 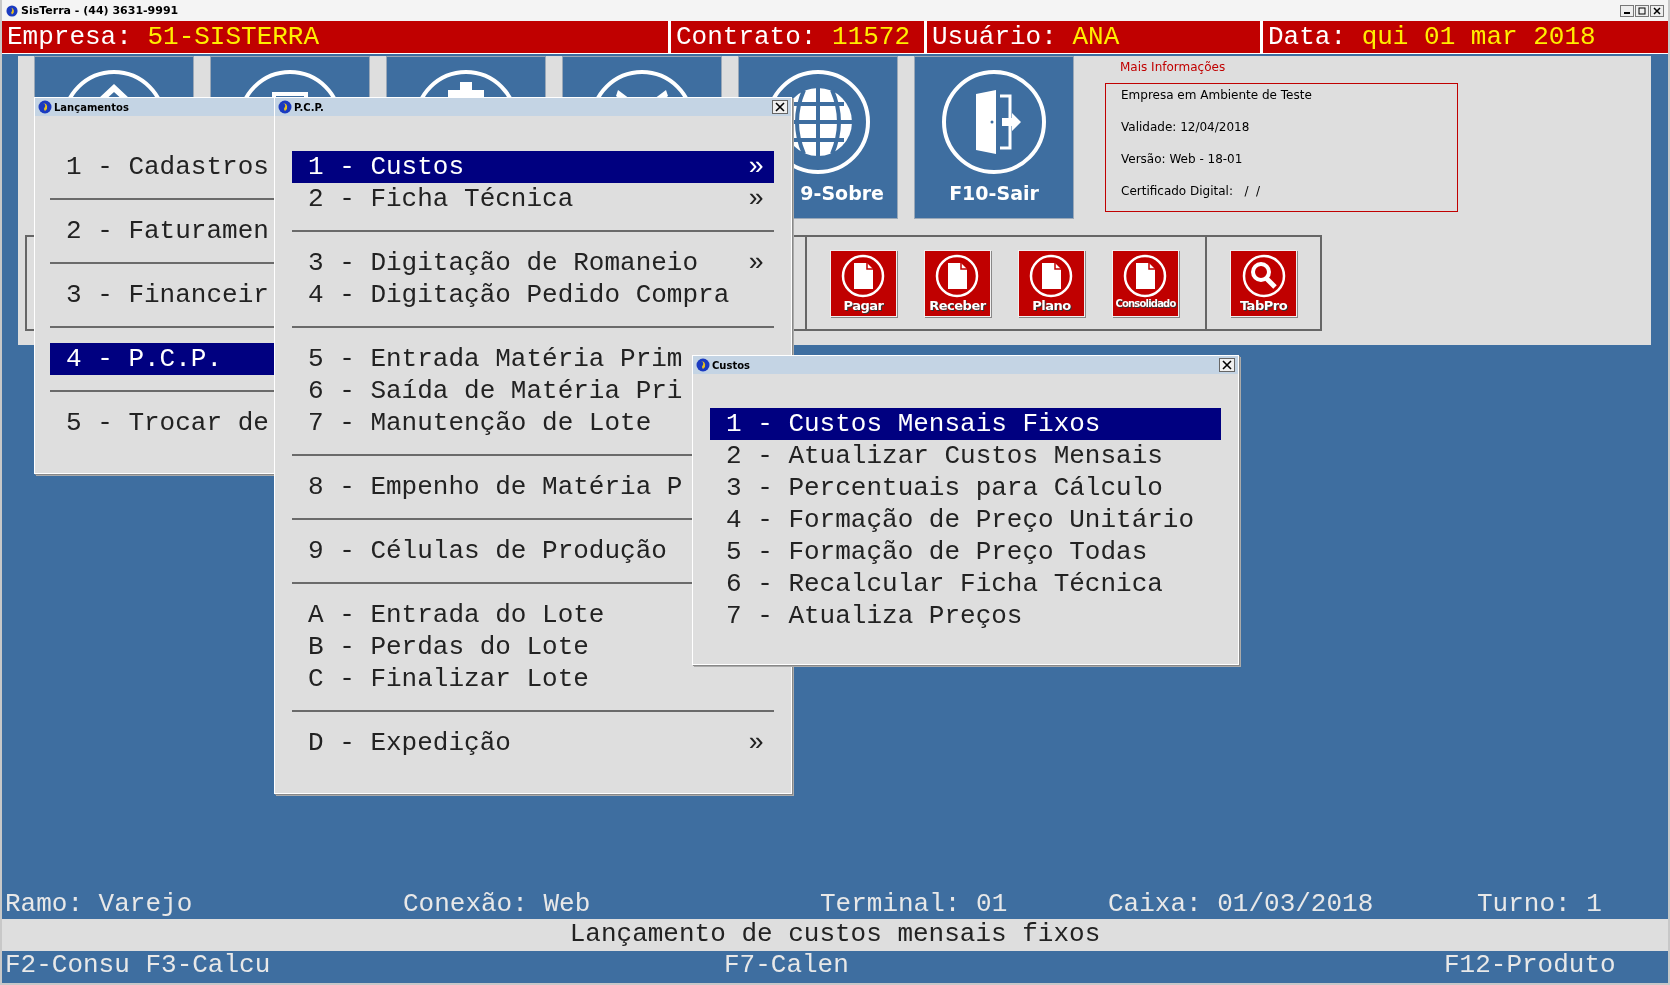 I want to click on menu-item-label: 2 - Faturamen, so click(x=167, y=231).